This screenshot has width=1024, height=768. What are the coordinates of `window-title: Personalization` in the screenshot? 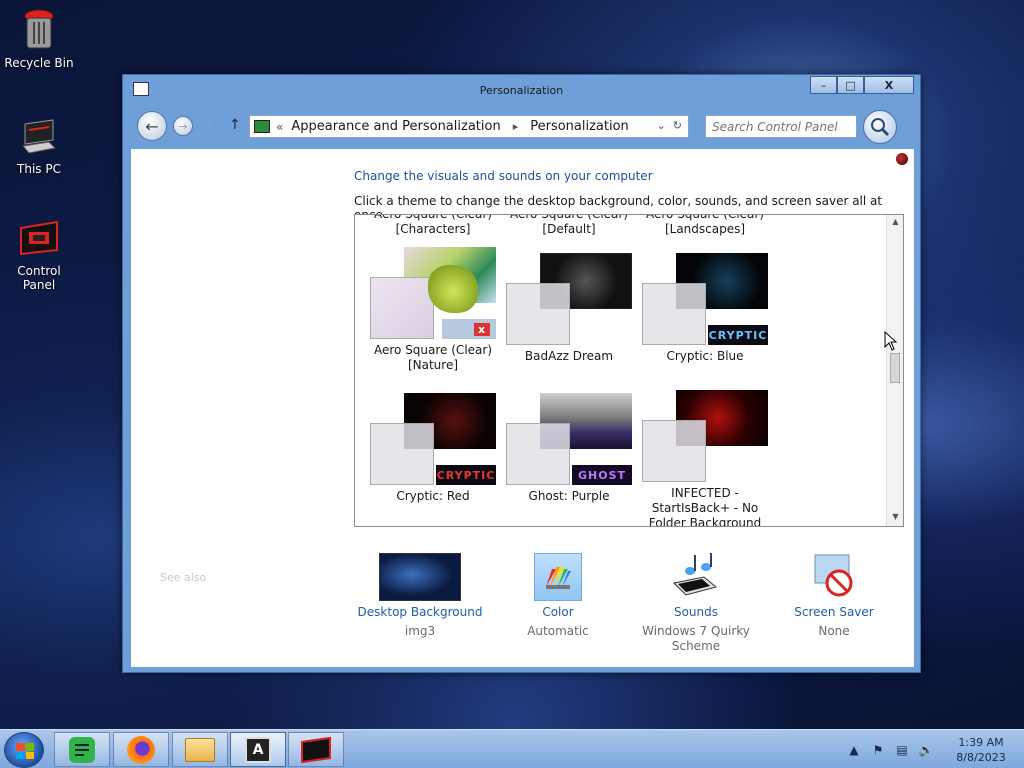 It's located at (521, 90).